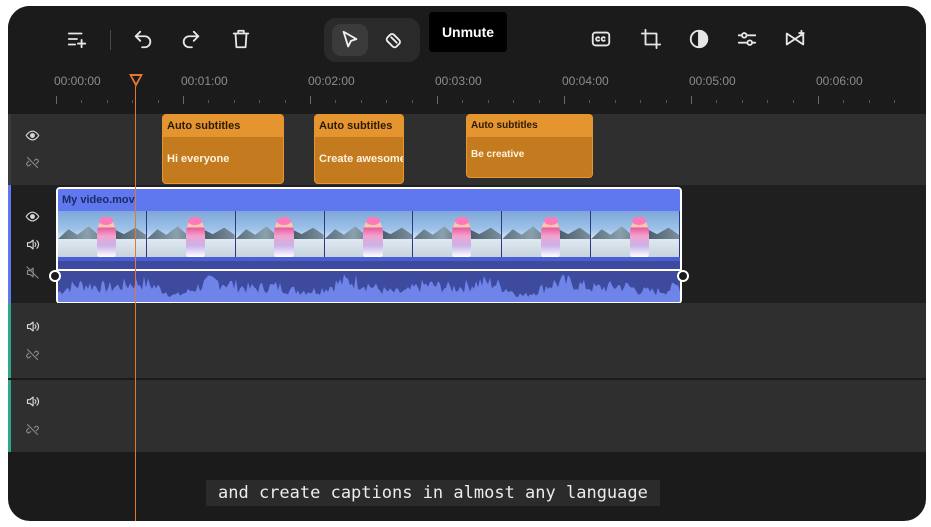 This screenshot has height=527, width=931. Describe the element at coordinates (369, 270) in the screenshot. I see `volume-line` at that location.